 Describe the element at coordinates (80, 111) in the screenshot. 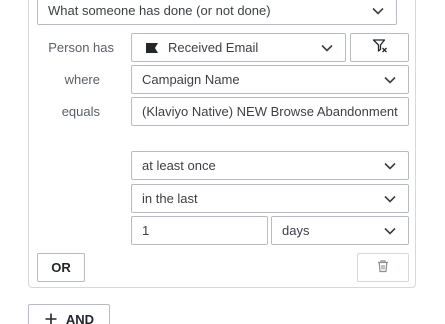

I see `equals-label: equals` at that location.